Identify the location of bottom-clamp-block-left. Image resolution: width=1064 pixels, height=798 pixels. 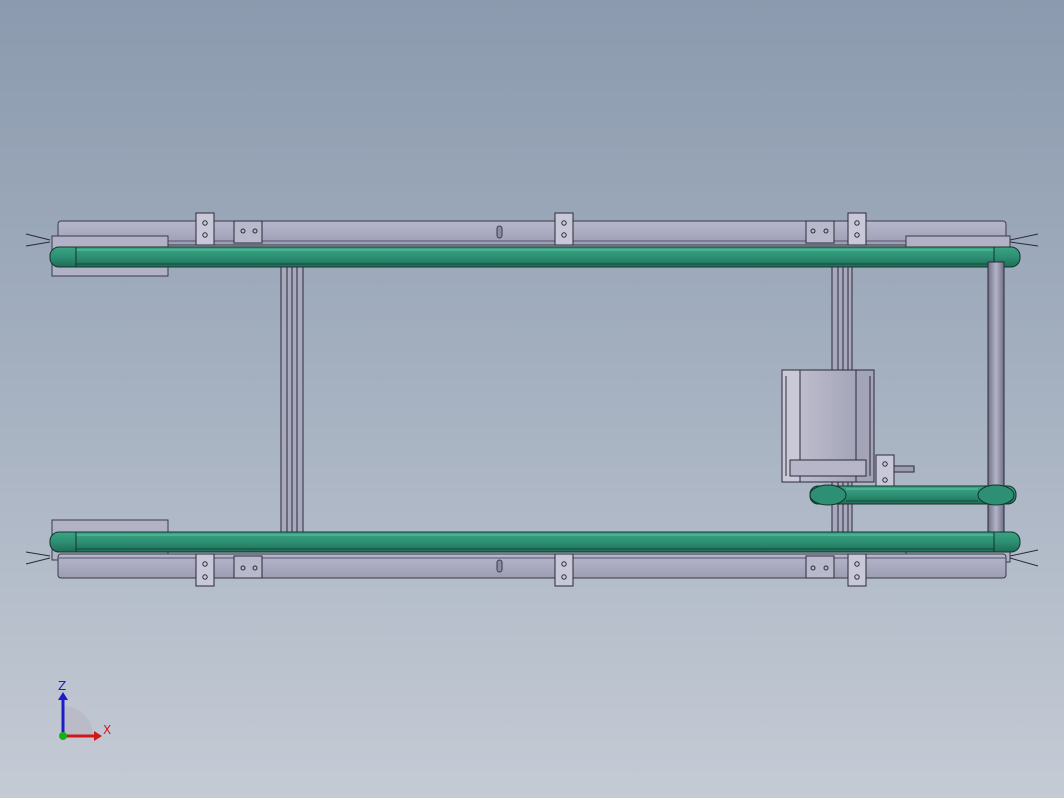
(248, 567).